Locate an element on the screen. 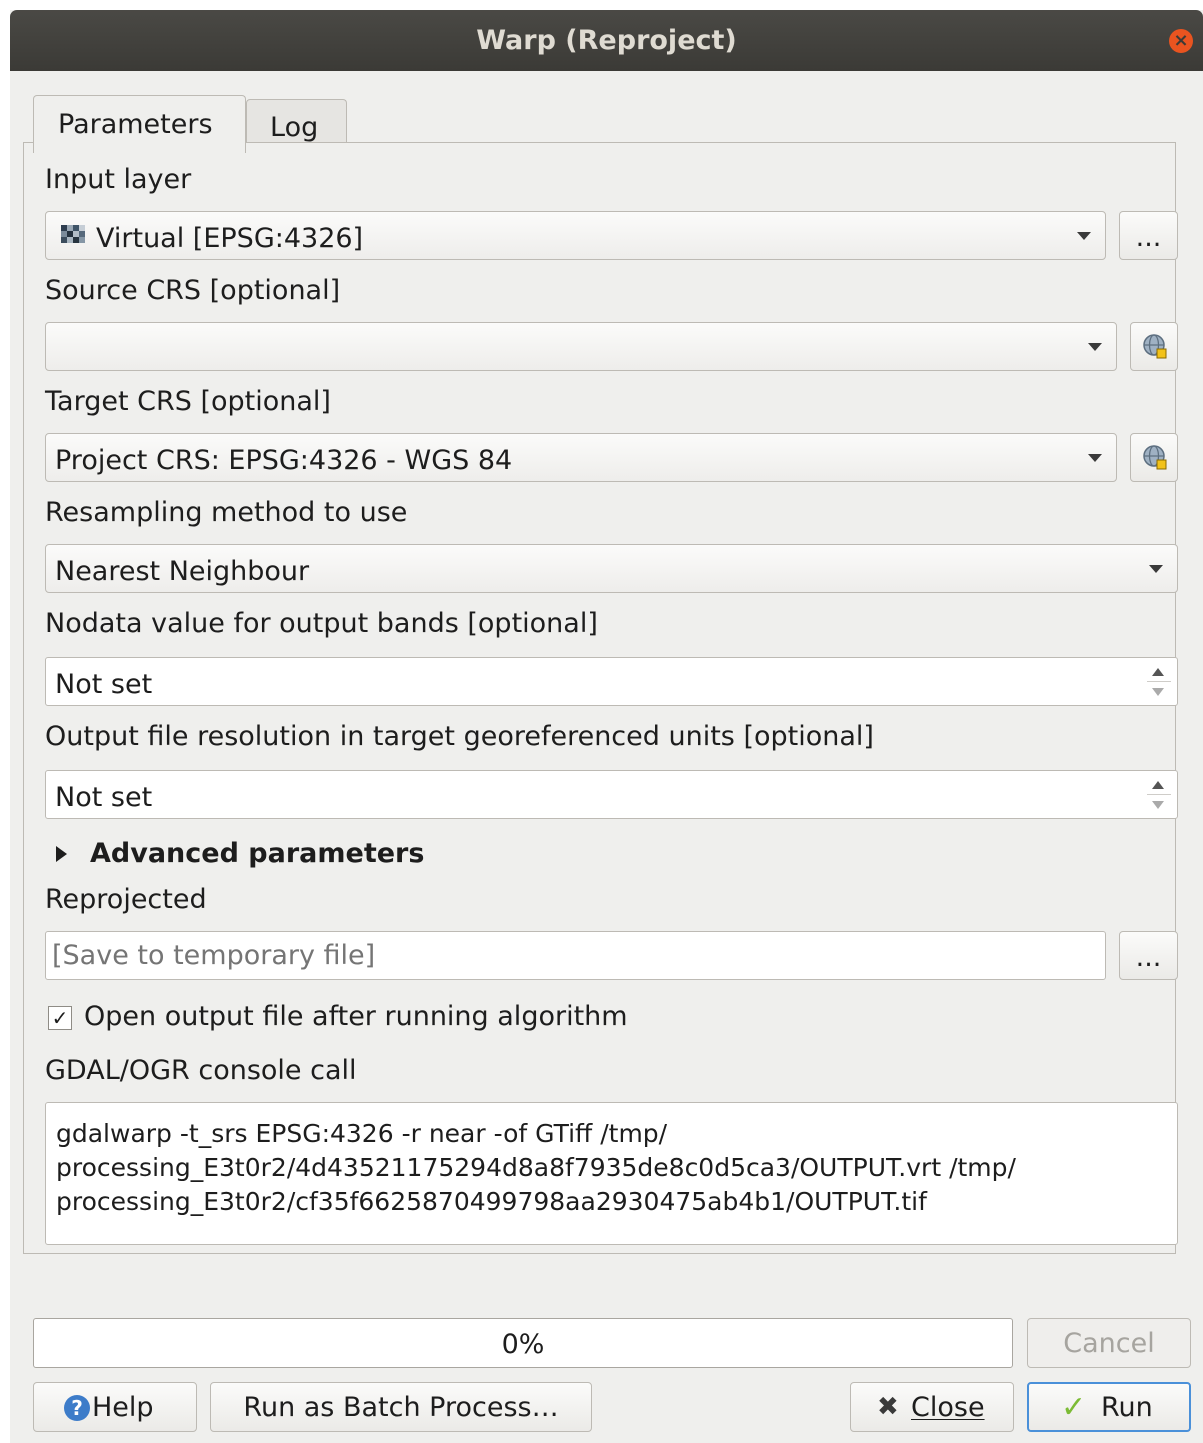 The image size is (1203, 1443). resolution-value: Not set is located at coordinates (104, 797).